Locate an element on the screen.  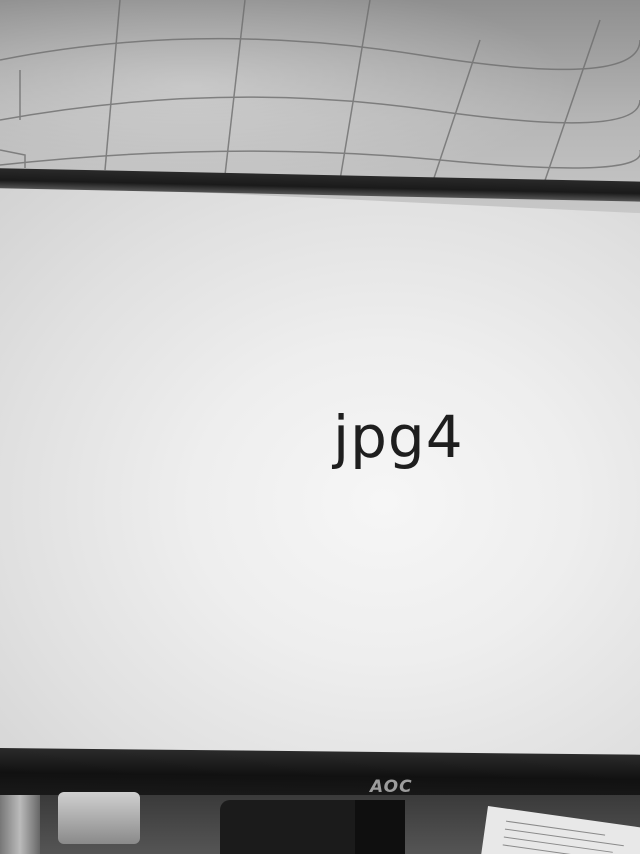
monitor-stand is located at coordinates (380, 827).